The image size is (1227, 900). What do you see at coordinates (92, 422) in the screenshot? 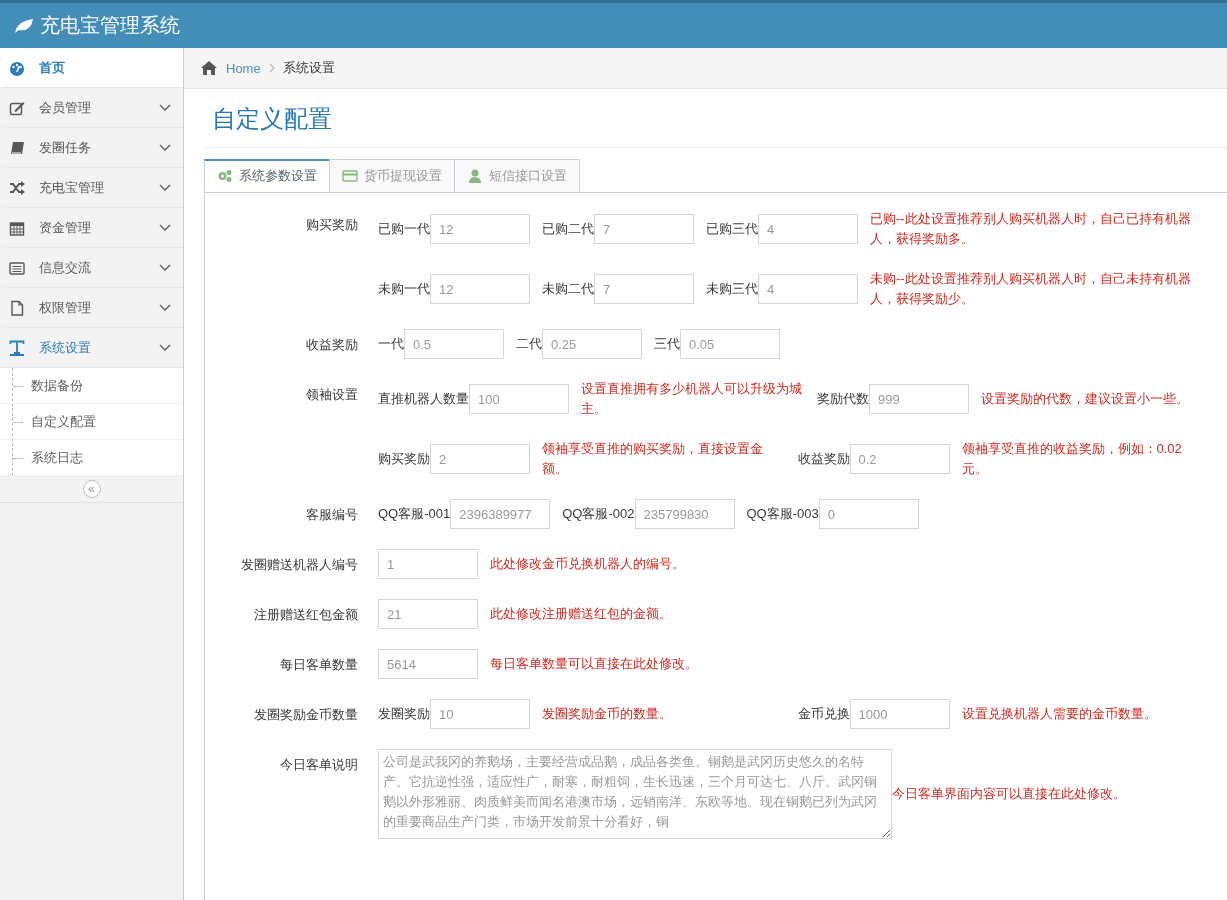
I see `submenu-item: 自定义配置` at bounding box center [92, 422].